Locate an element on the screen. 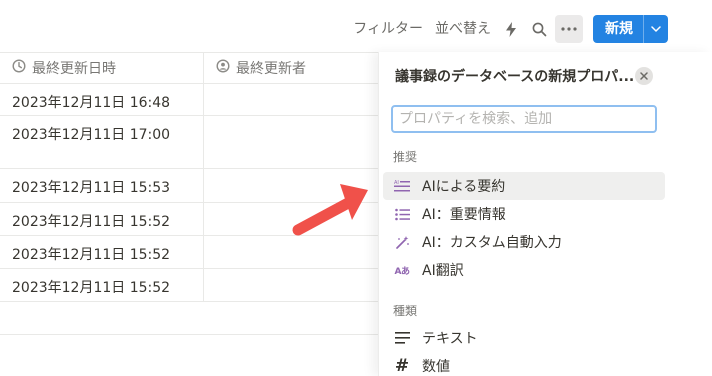 This screenshot has width=712, height=376. new-button: 新規 is located at coordinates (630, 29).